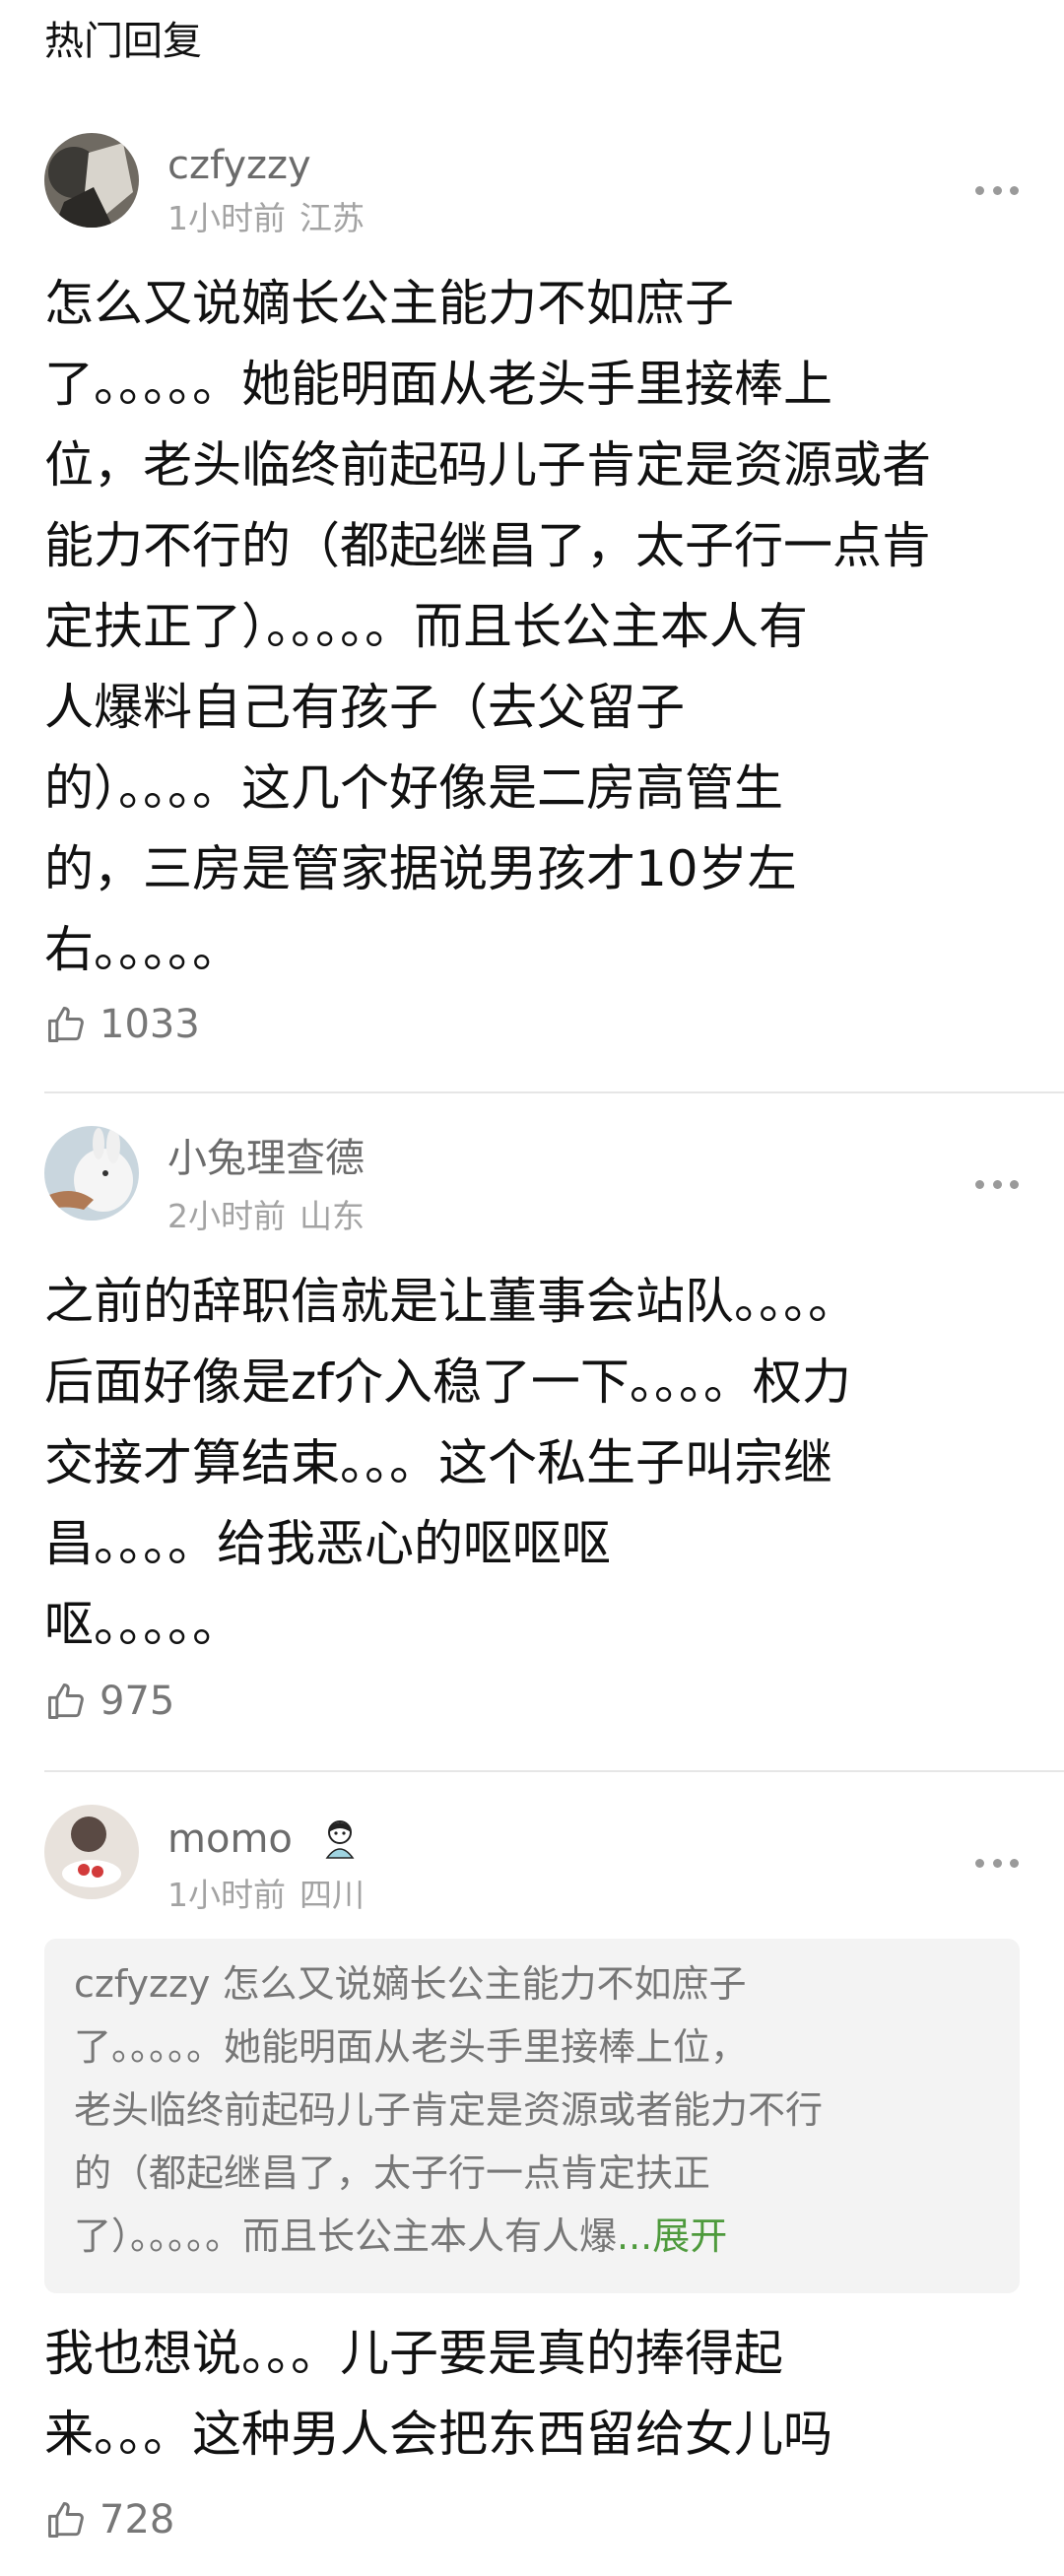 The image size is (1064, 2576). I want to click on like-button: 728, so click(109, 2520).